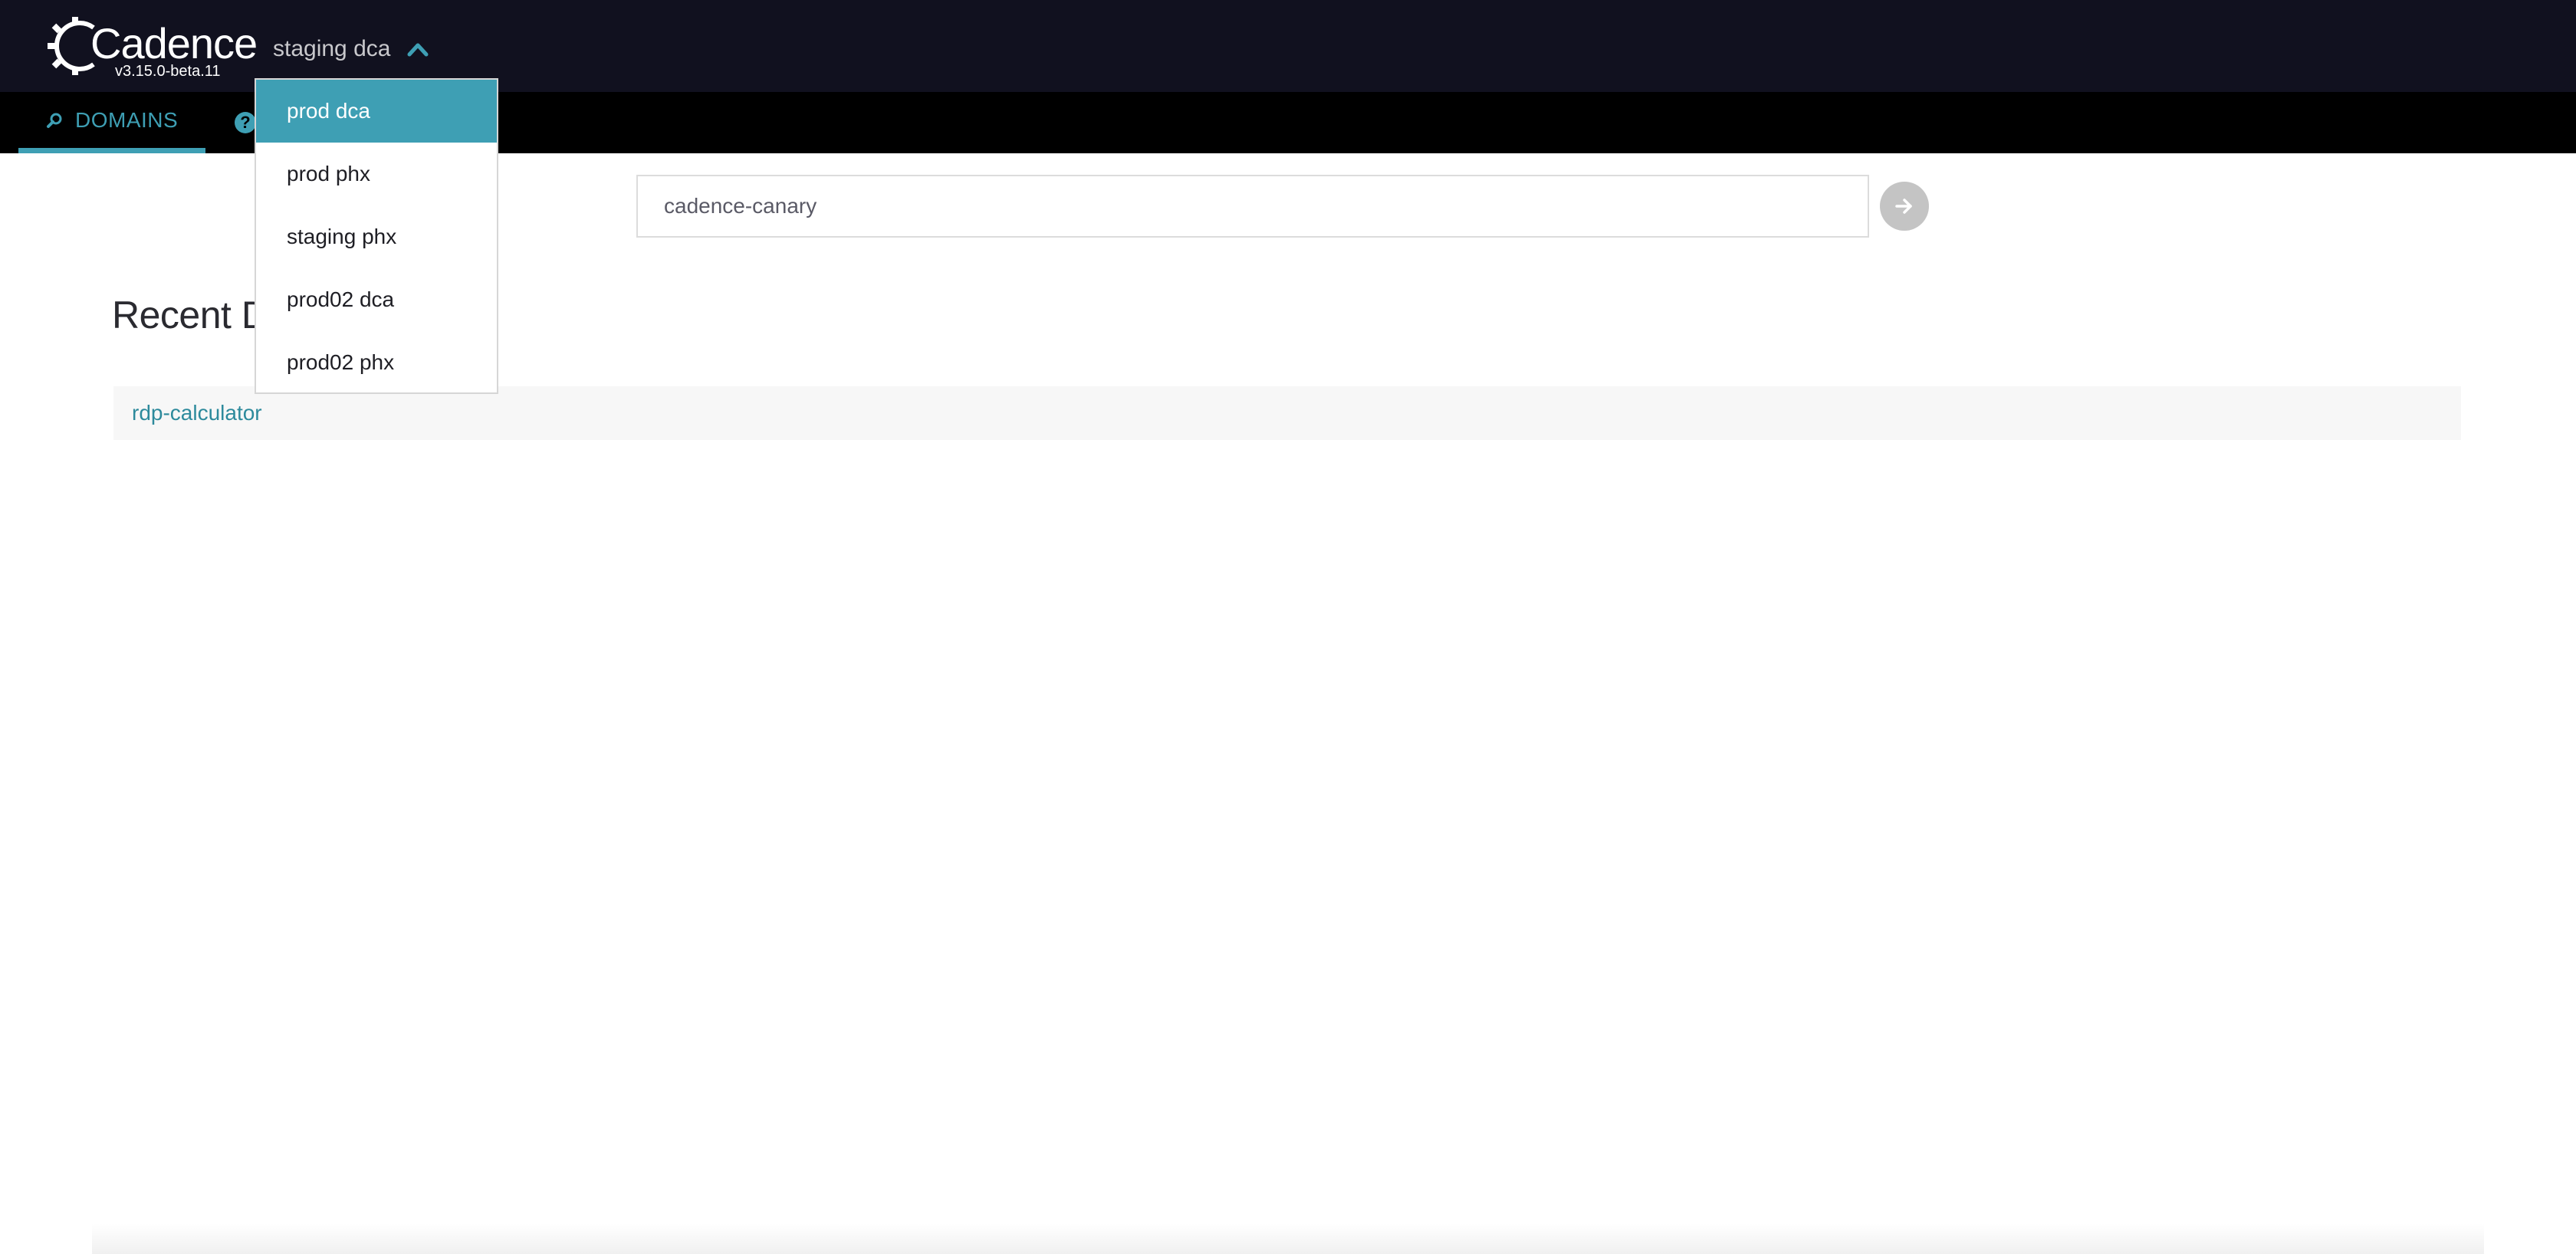  Describe the element at coordinates (1287, 413) in the screenshot. I see `recent-domain-row: rdp-calculator` at that location.